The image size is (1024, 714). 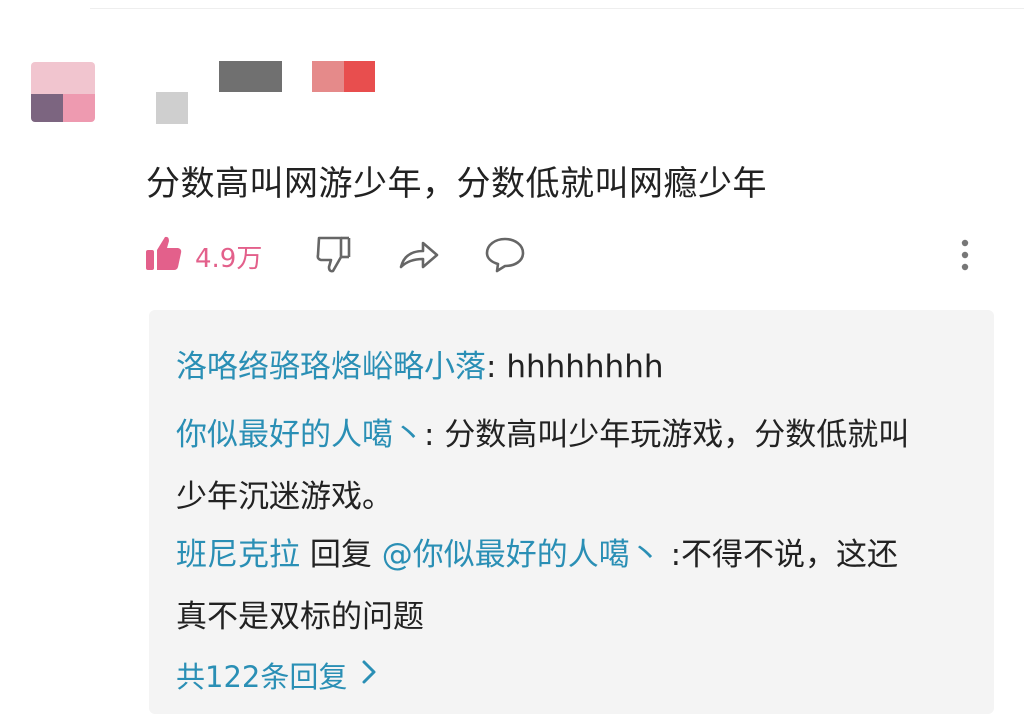 What do you see at coordinates (359, 76) in the screenshot?
I see `vip-badge-blurred` at bounding box center [359, 76].